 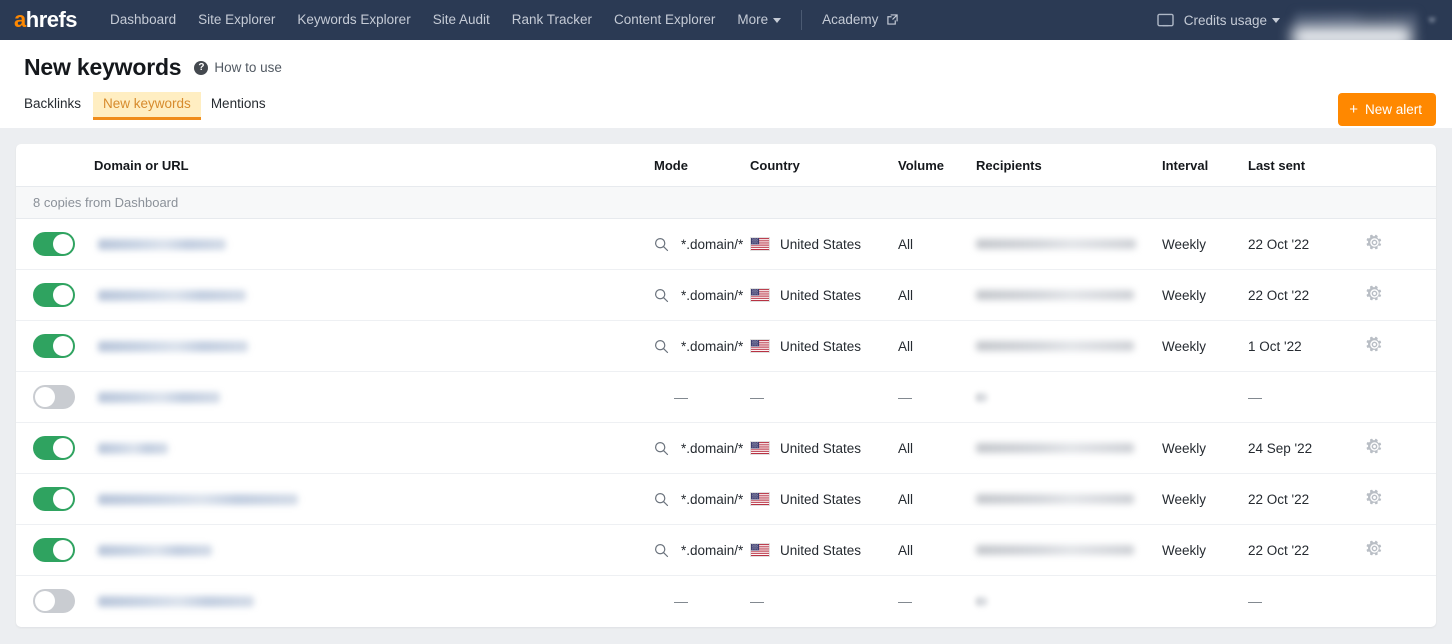 I want to click on col-mode: Mode, so click(x=702, y=165).